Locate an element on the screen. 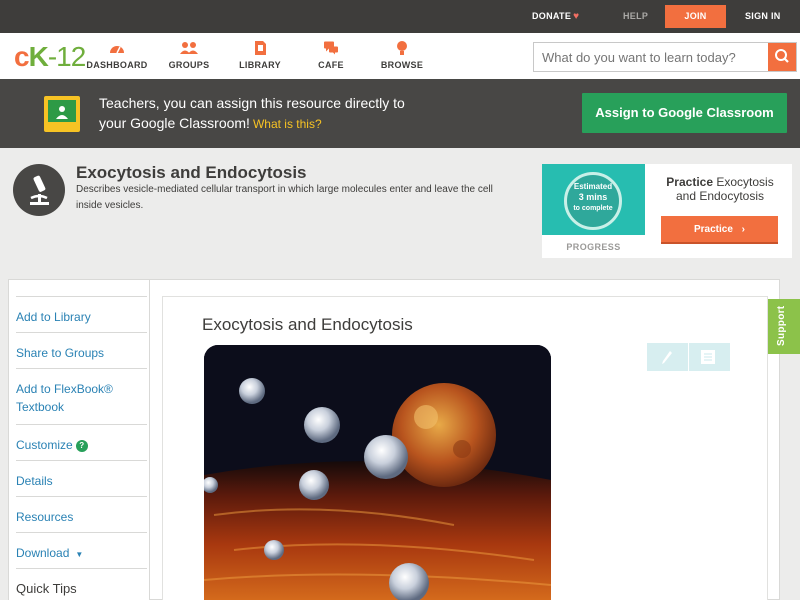  nav-groups: GROUPS is located at coordinates (189, 55).